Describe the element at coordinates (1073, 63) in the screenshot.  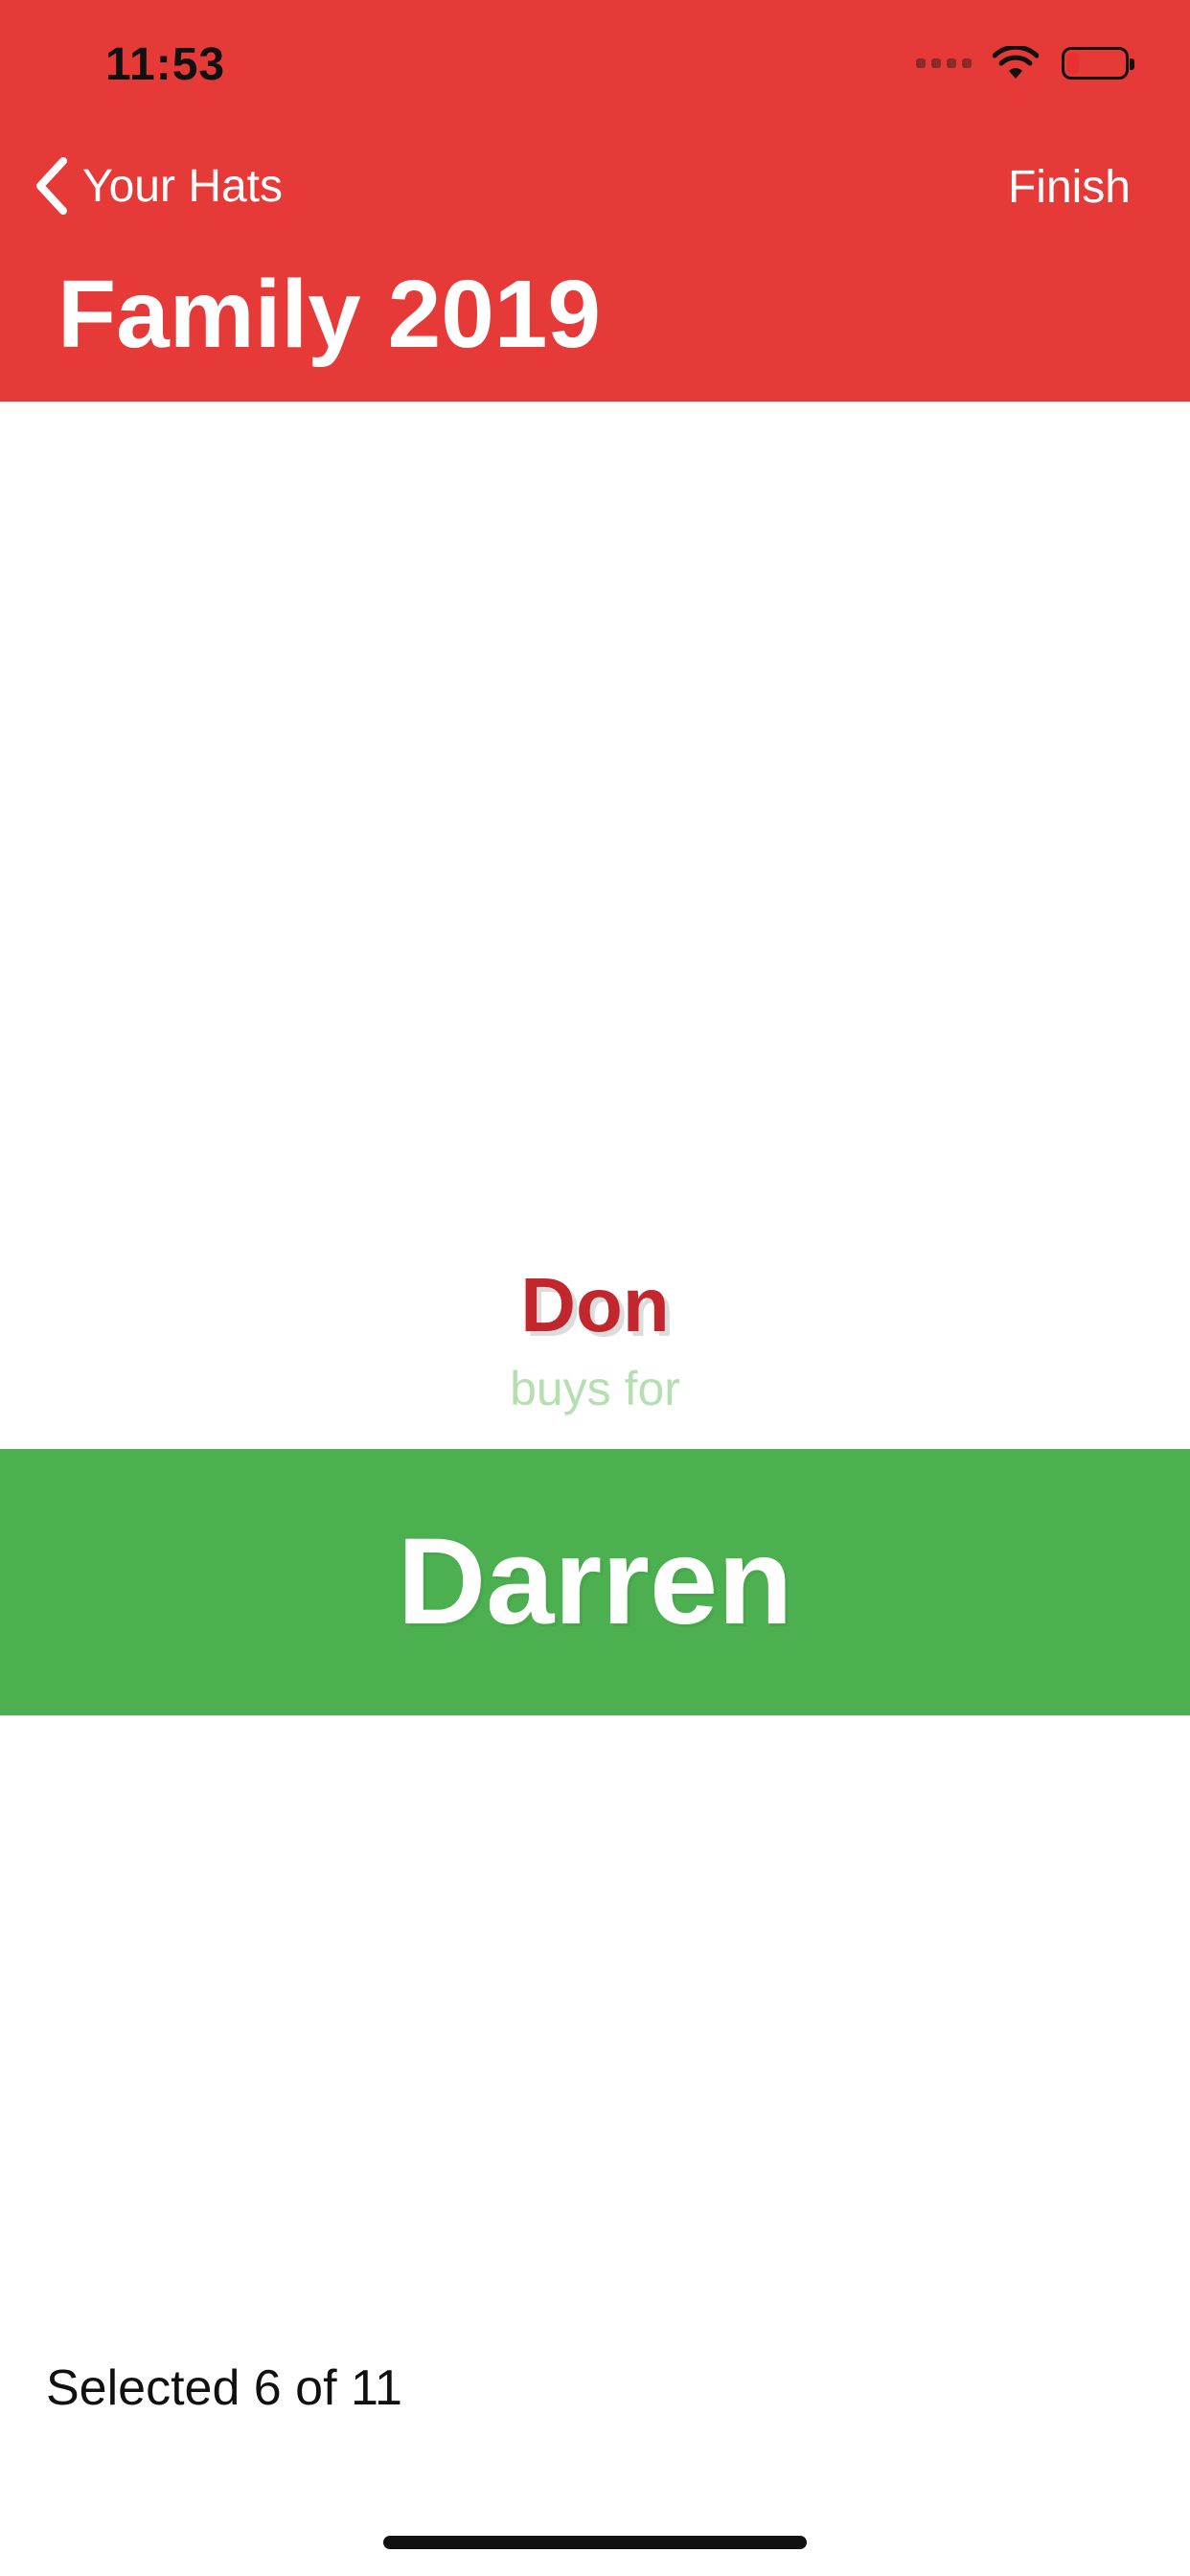
I see `battery-level` at that location.